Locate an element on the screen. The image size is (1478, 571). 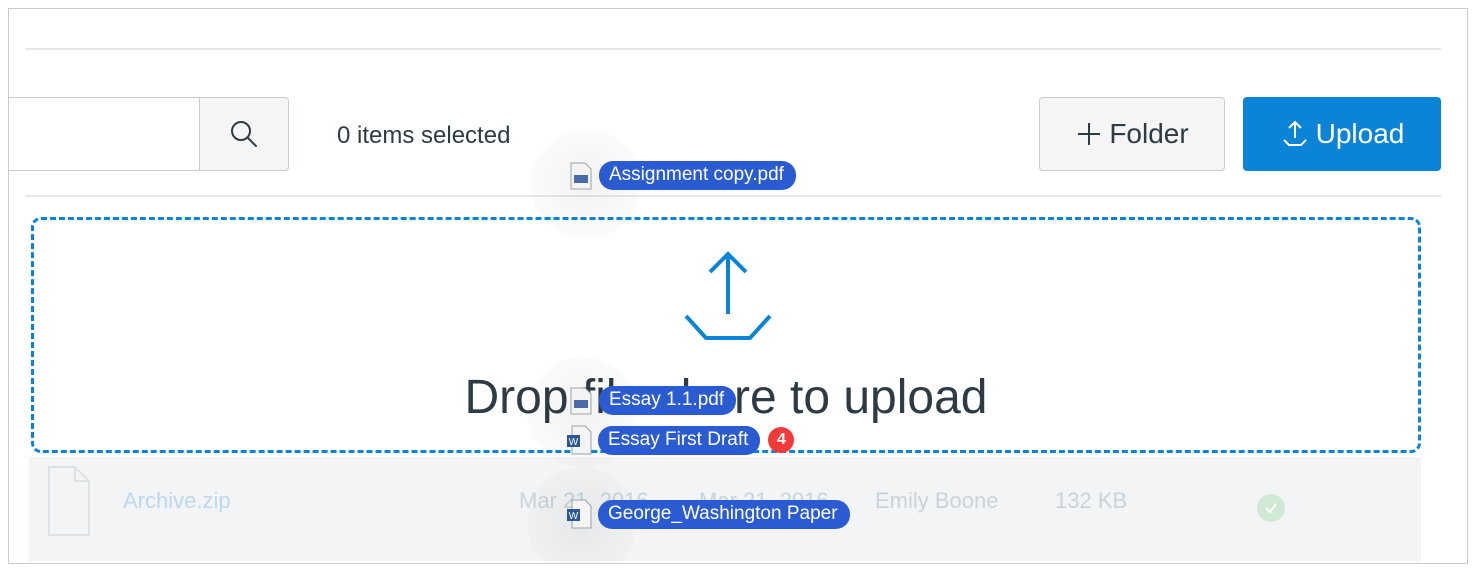
file-name-link: Archive.zip is located at coordinates (177, 501).